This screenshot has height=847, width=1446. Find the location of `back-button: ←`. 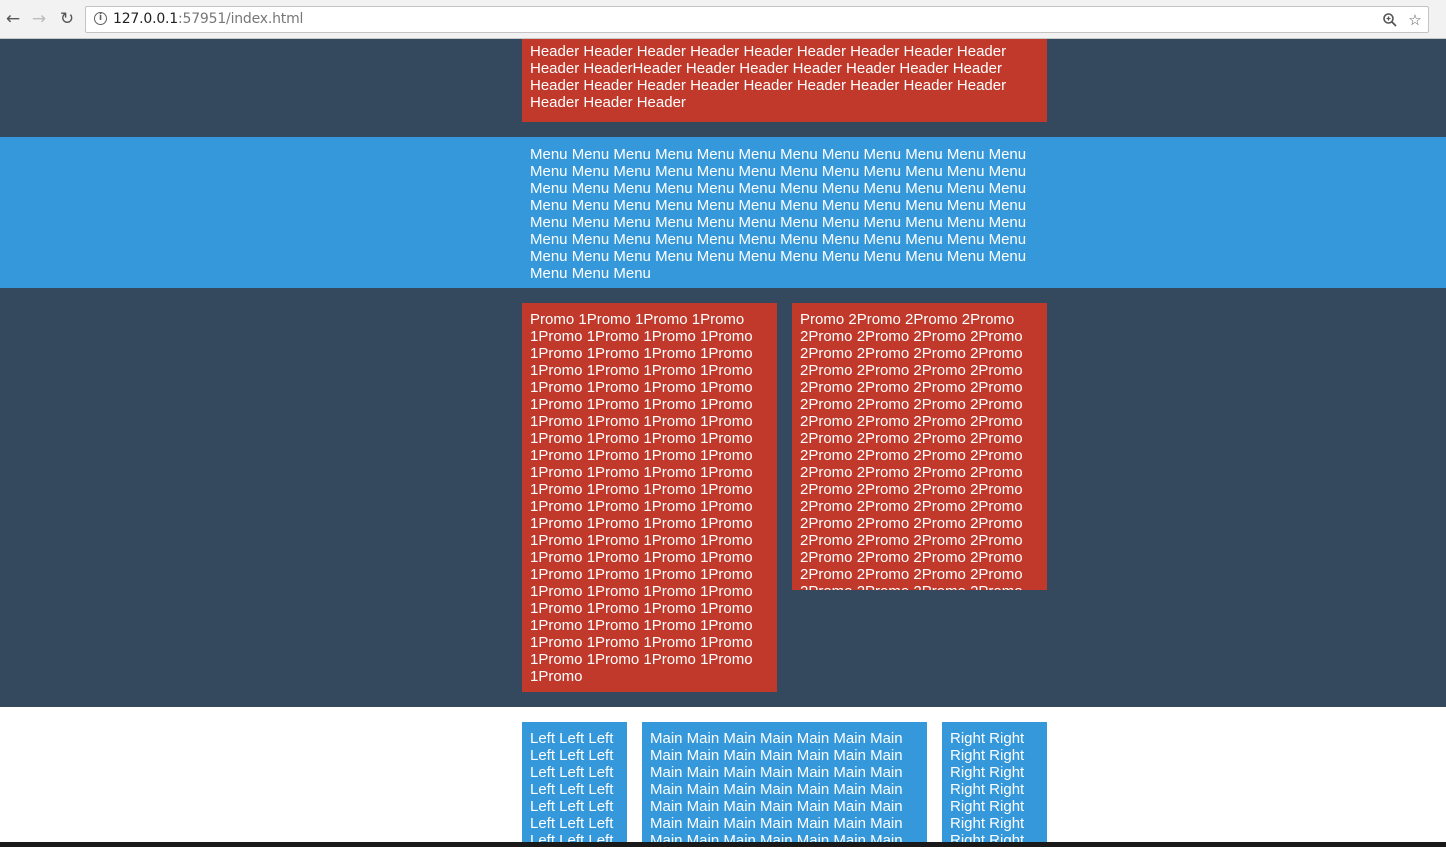

back-button: ← is located at coordinates (13, 19).